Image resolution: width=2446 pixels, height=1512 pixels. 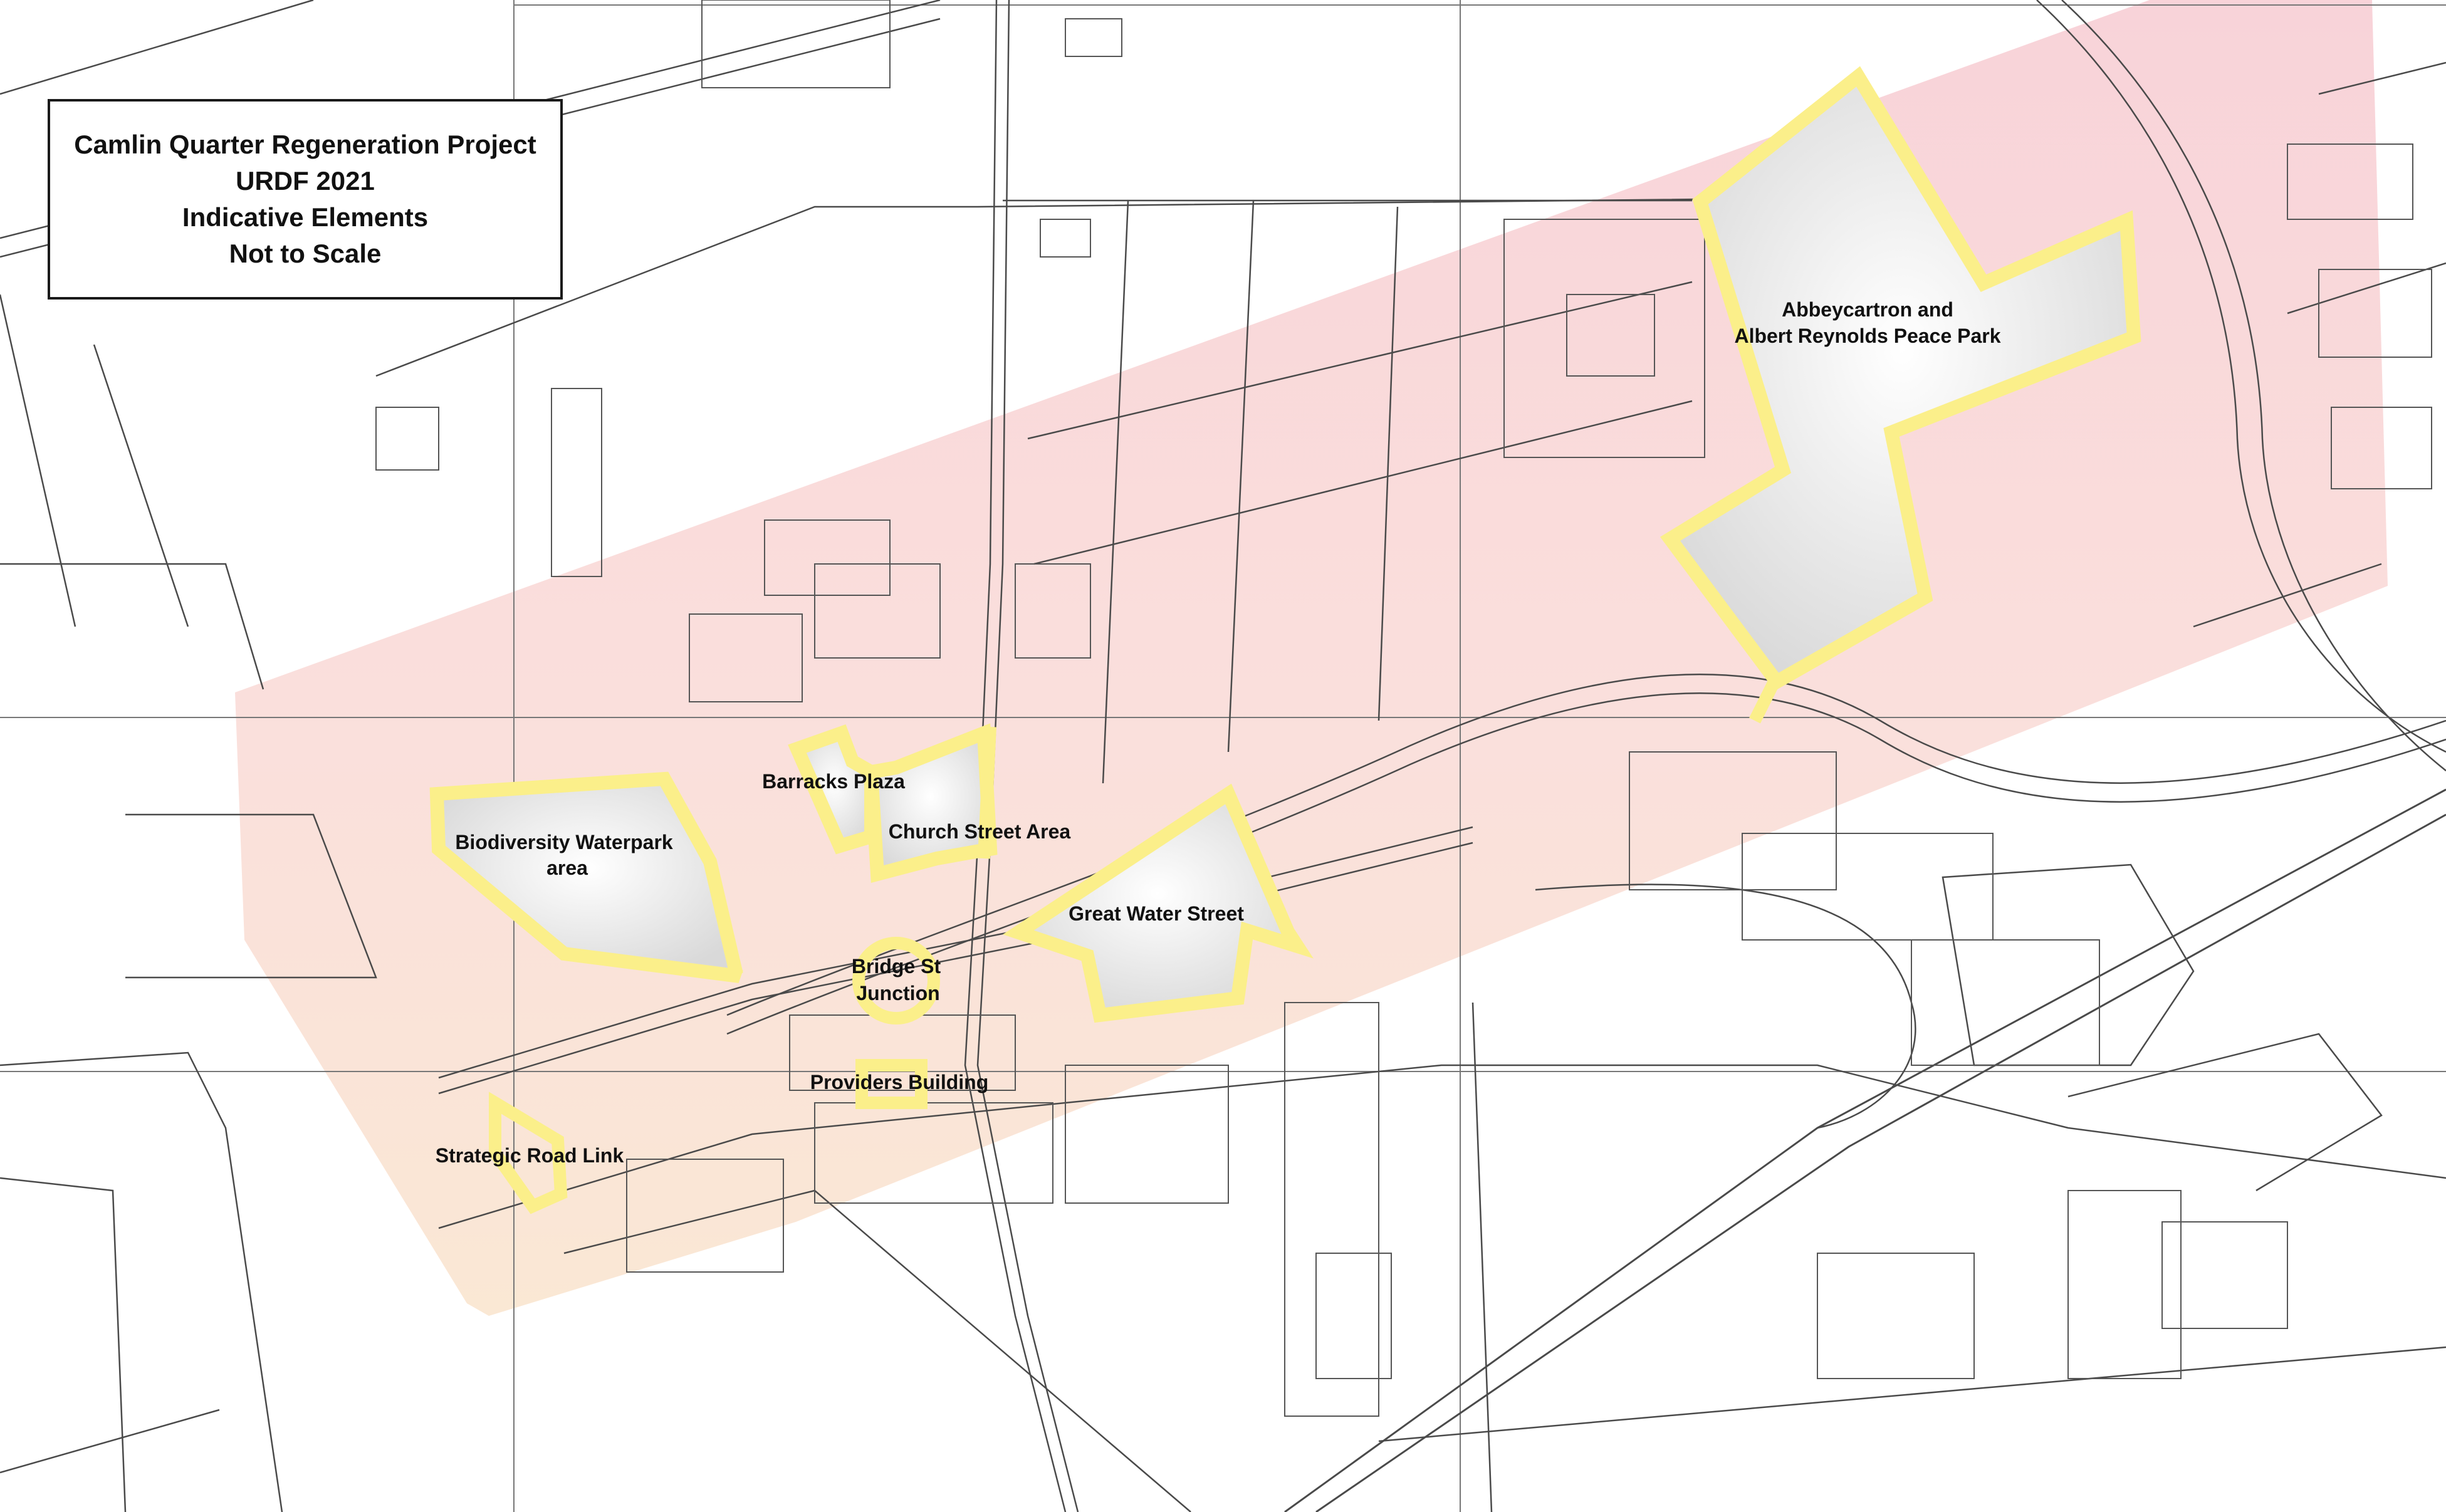 I want to click on title-line-2: URDF 2021, so click(x=305, y=181).